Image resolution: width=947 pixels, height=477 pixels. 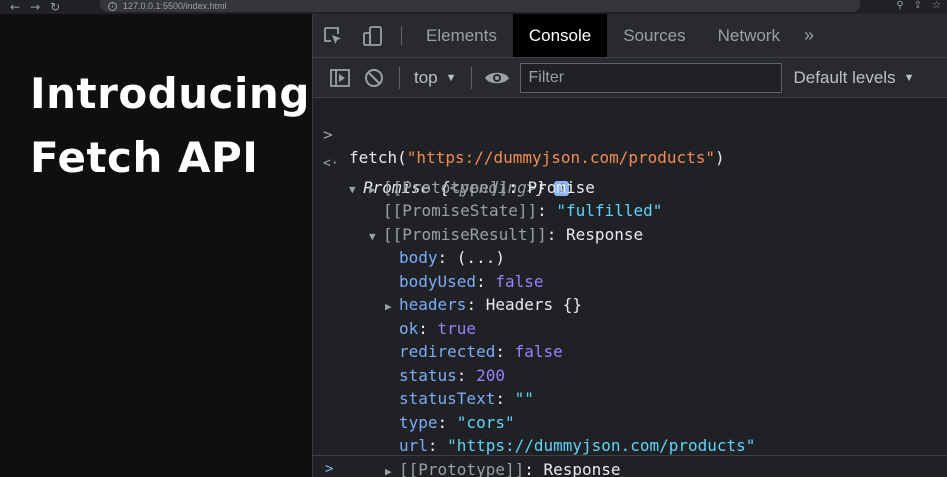 I want to click on sidebar-toggle-icon, so click(x=340, y=78).